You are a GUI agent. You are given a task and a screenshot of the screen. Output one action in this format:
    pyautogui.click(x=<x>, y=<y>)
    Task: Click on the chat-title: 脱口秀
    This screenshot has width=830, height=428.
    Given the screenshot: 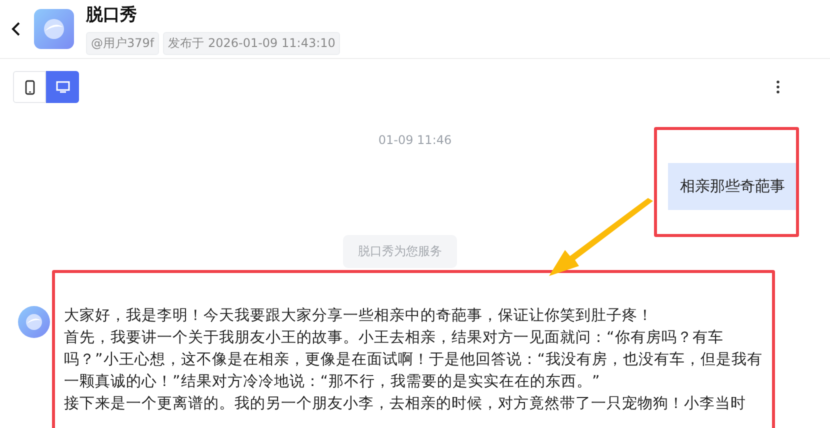 What is the action you would take?
    pyautogui.click(x=112, y=15)
    